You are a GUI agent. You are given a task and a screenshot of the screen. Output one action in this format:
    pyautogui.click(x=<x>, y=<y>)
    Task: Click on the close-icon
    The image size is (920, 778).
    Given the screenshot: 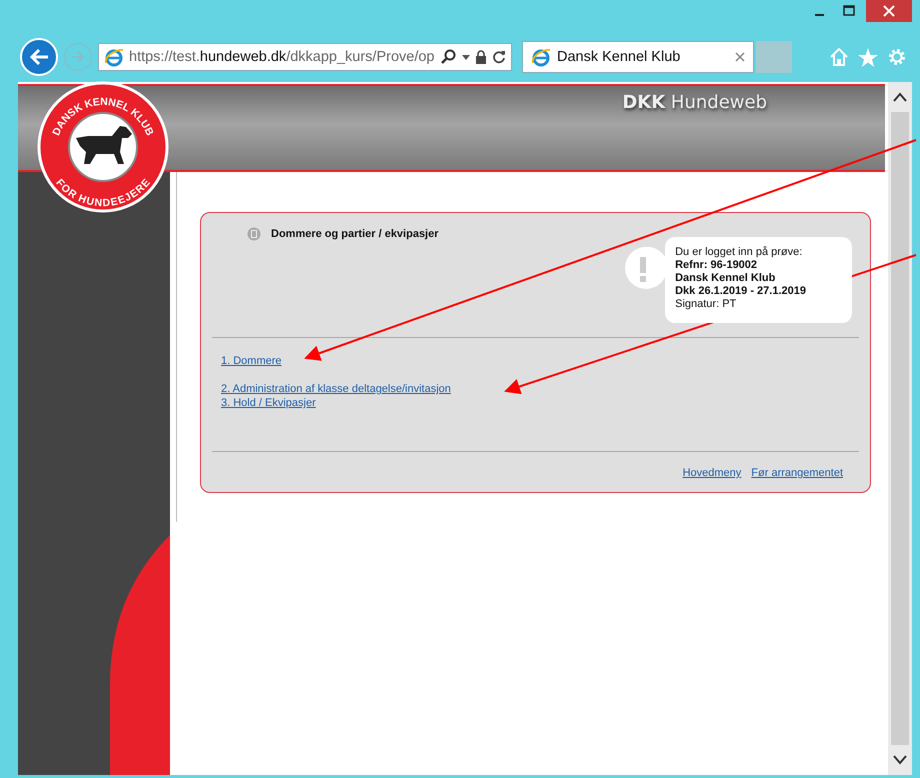 What is the action you would take?
    pyautogui.click(x=889, y=11)
    